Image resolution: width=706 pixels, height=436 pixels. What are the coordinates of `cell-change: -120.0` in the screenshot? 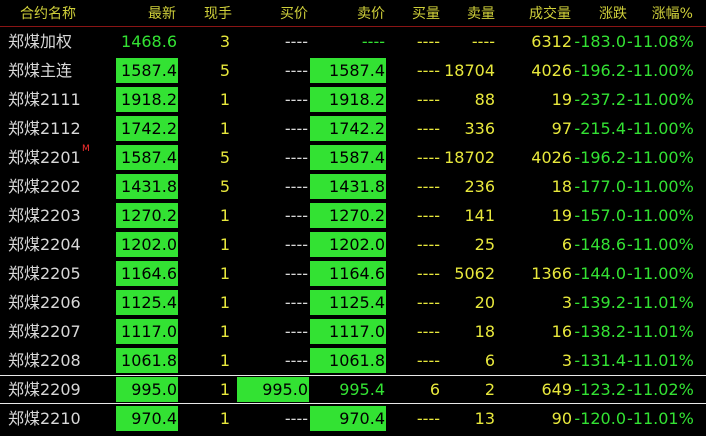 It's located at (600, 418).